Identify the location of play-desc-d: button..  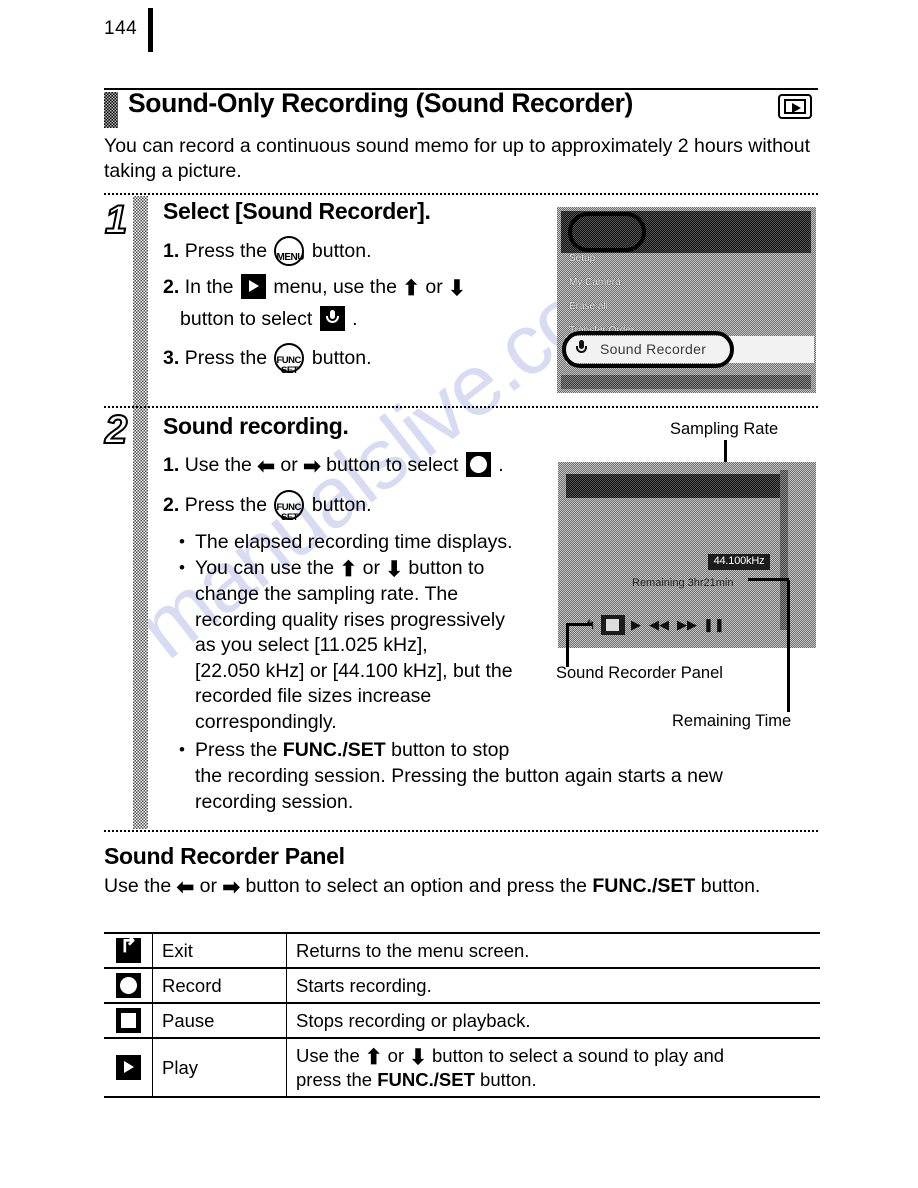
(508, 1079).